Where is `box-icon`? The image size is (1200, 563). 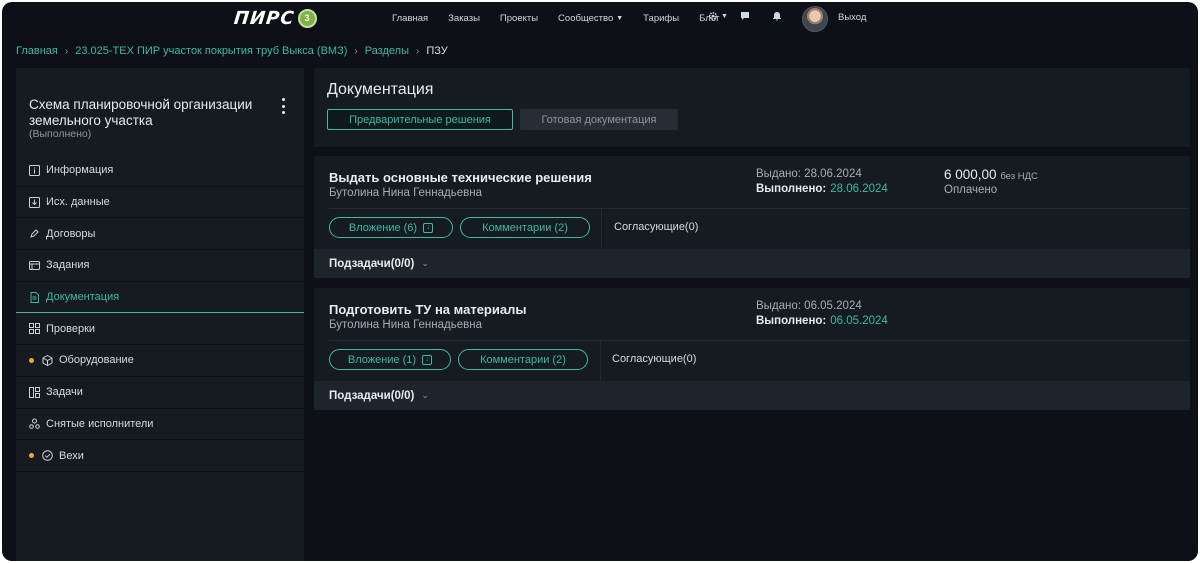
box-icon is located at coordinates (47, 360).